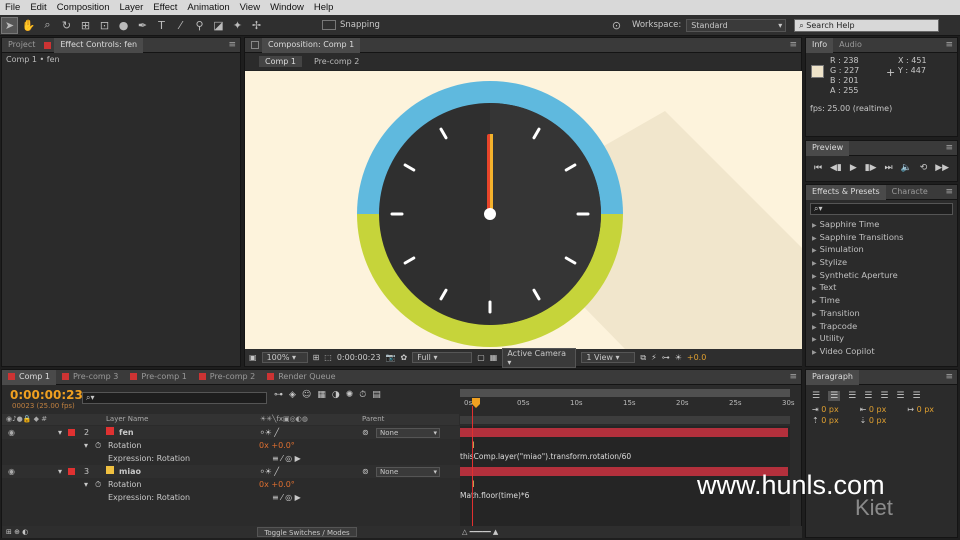  What do you see at coordinates (284, 357) in the screenshot?
I see `zoom-select: 100% ▾` at bounding box center [284, 357].